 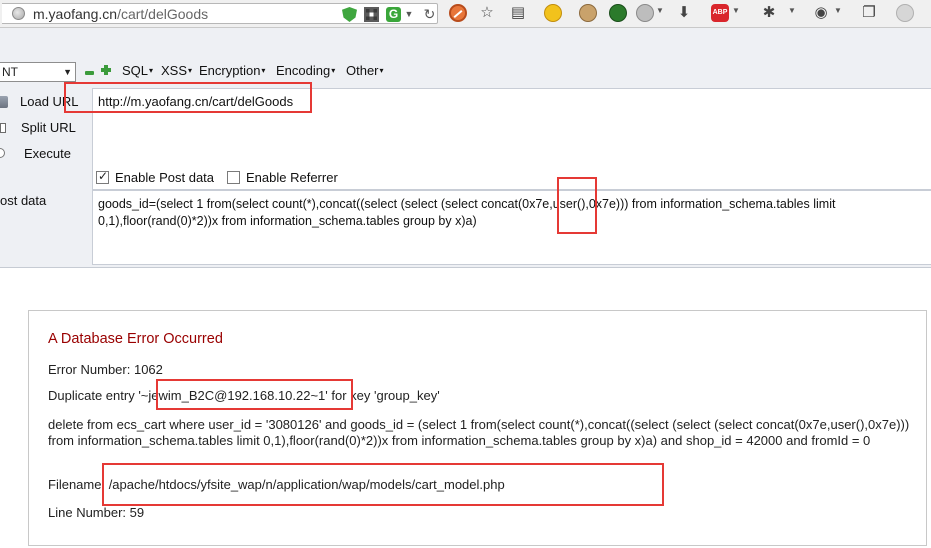 I want to click on g-extension-icon: G, so click(x=393, y=14).